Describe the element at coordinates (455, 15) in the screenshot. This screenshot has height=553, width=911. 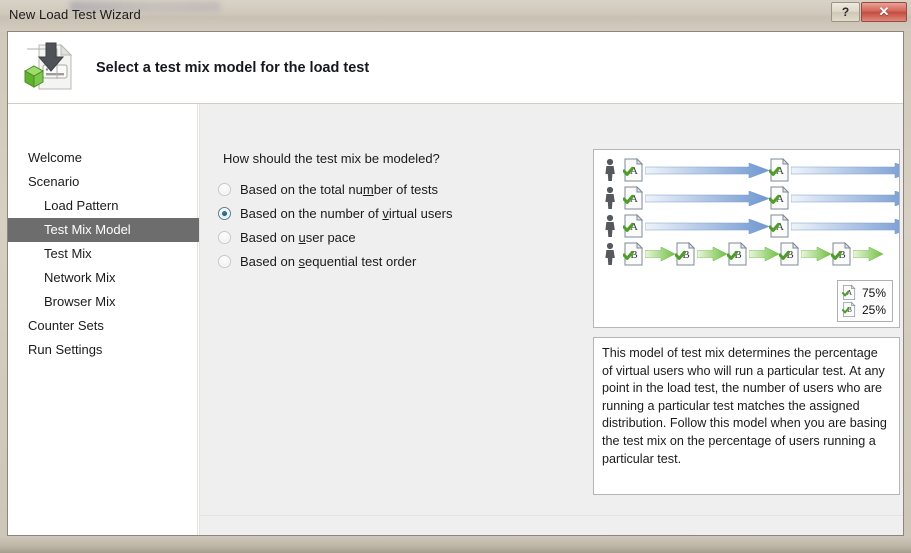
I see `title-bar: New Load Test Wizard ? ✕` at that location.